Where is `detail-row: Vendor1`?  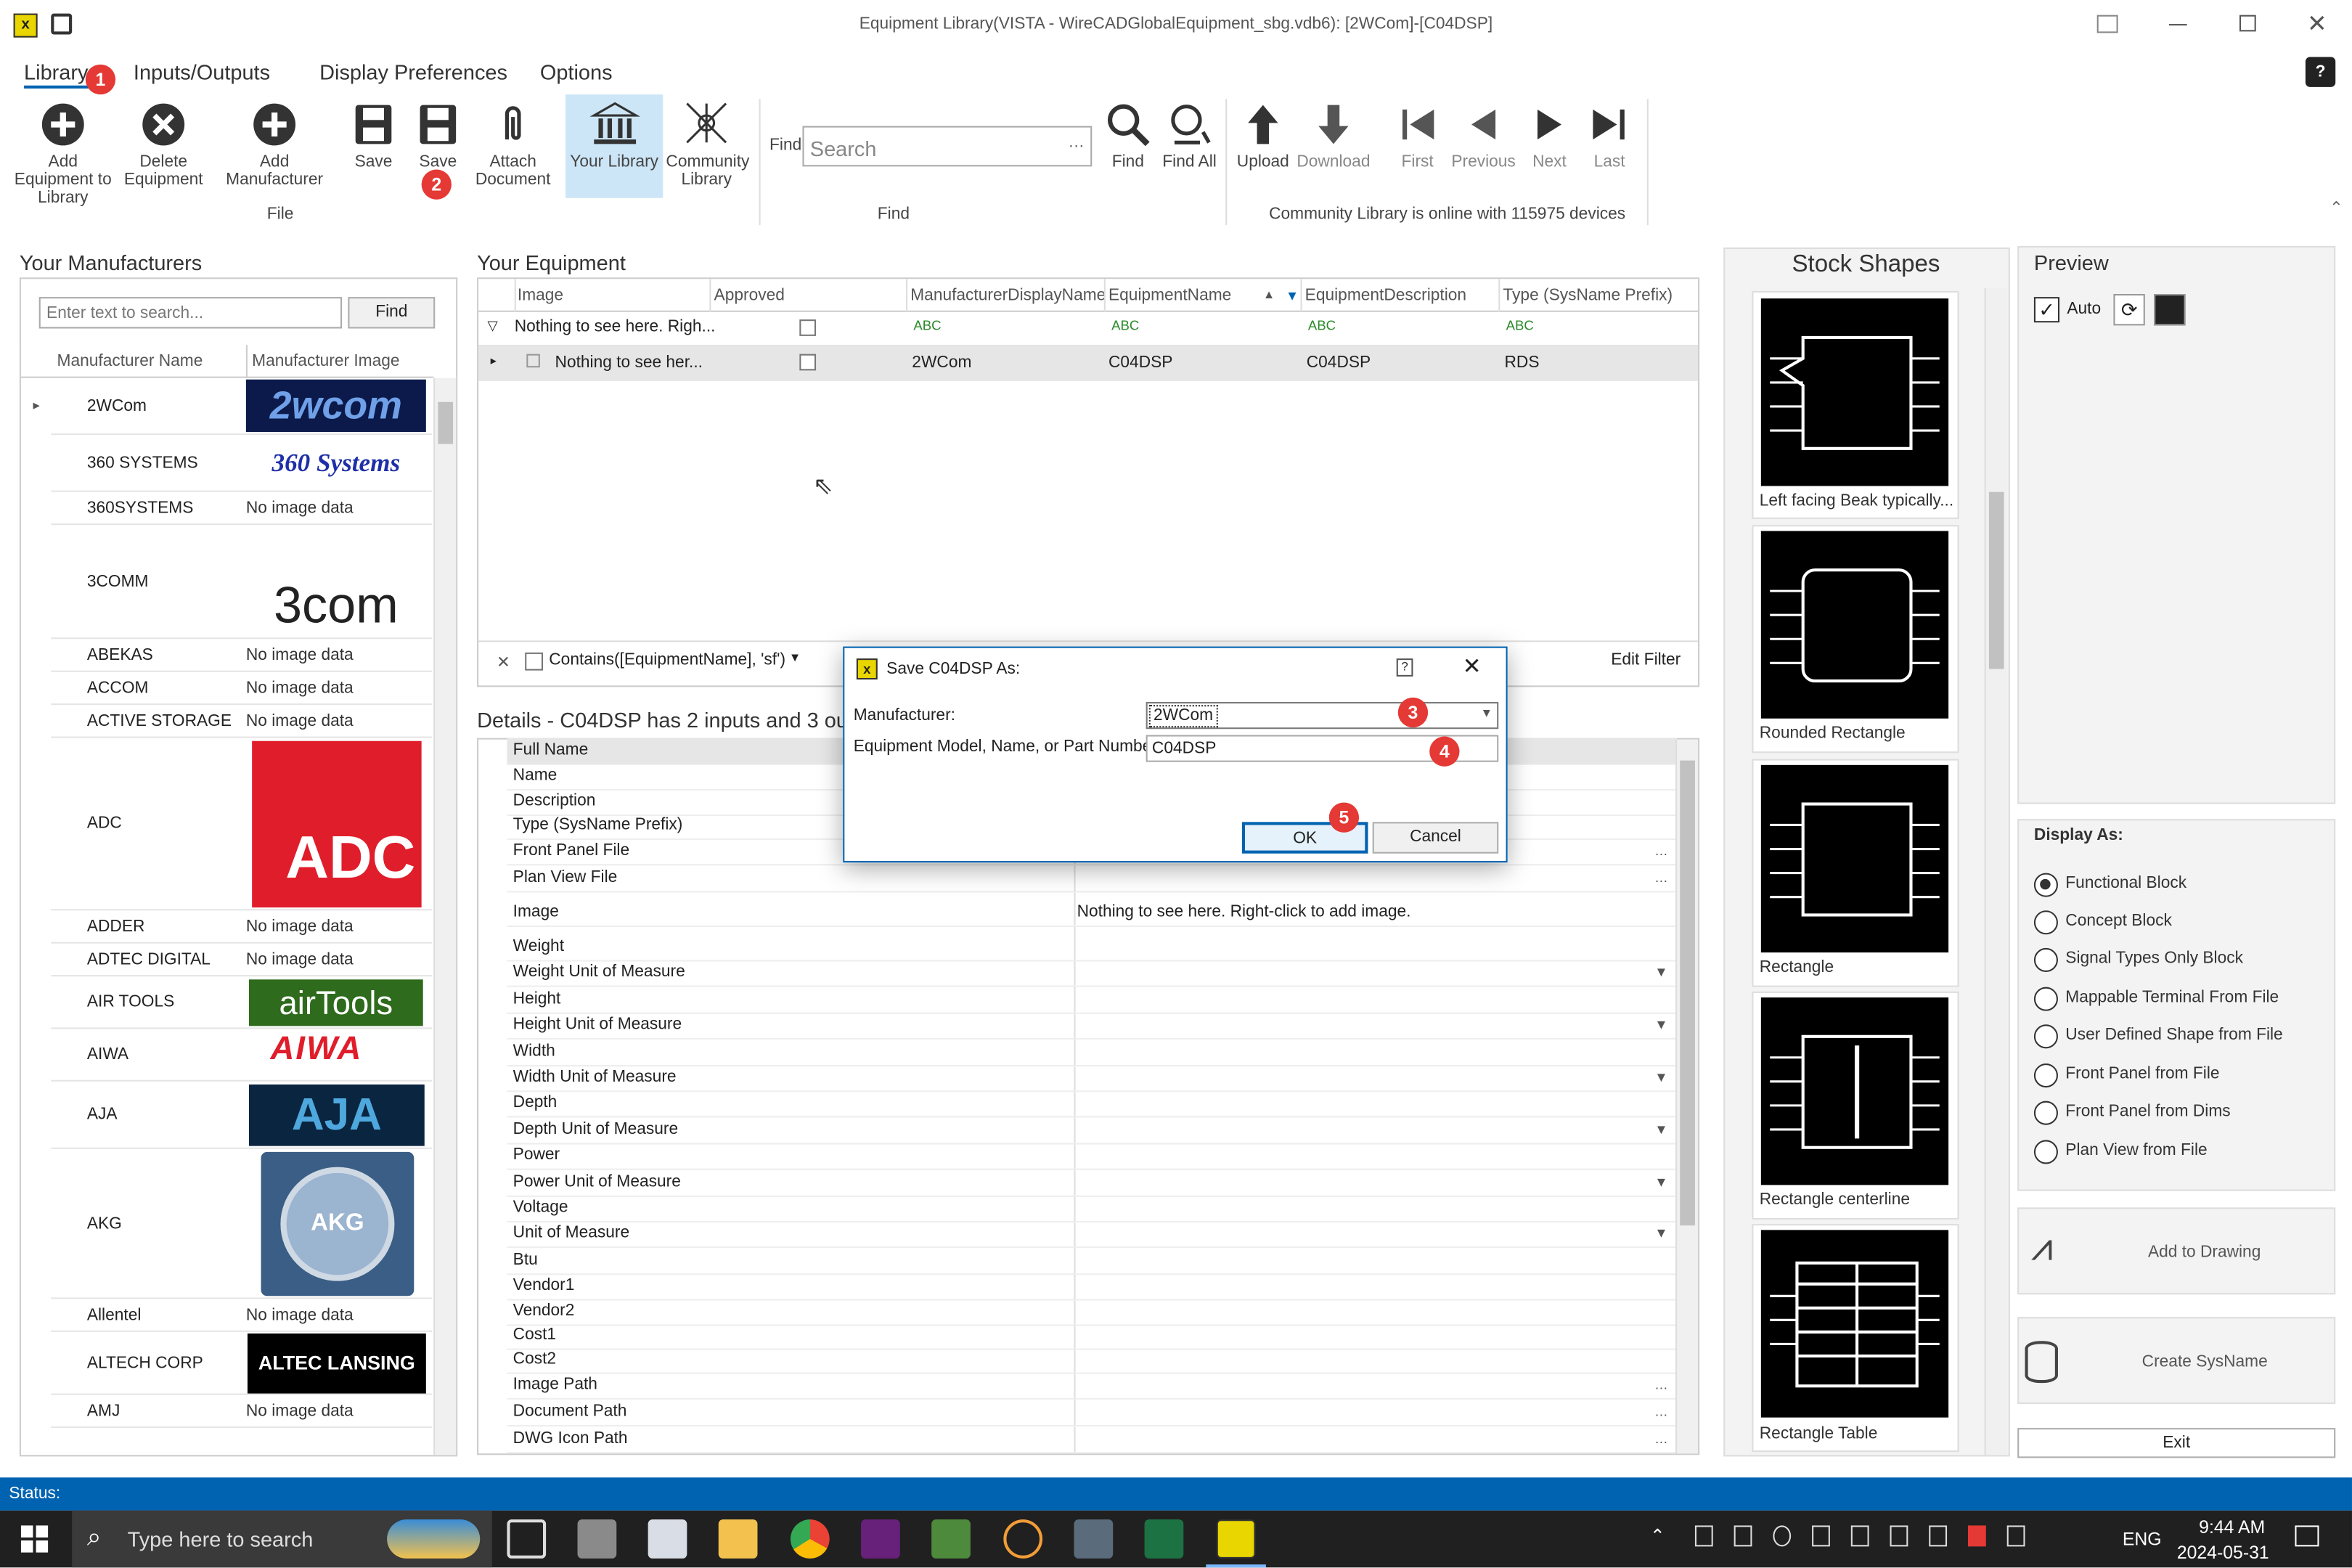
detail-row: Vendor1 is located at coordinates (1093, 1287).